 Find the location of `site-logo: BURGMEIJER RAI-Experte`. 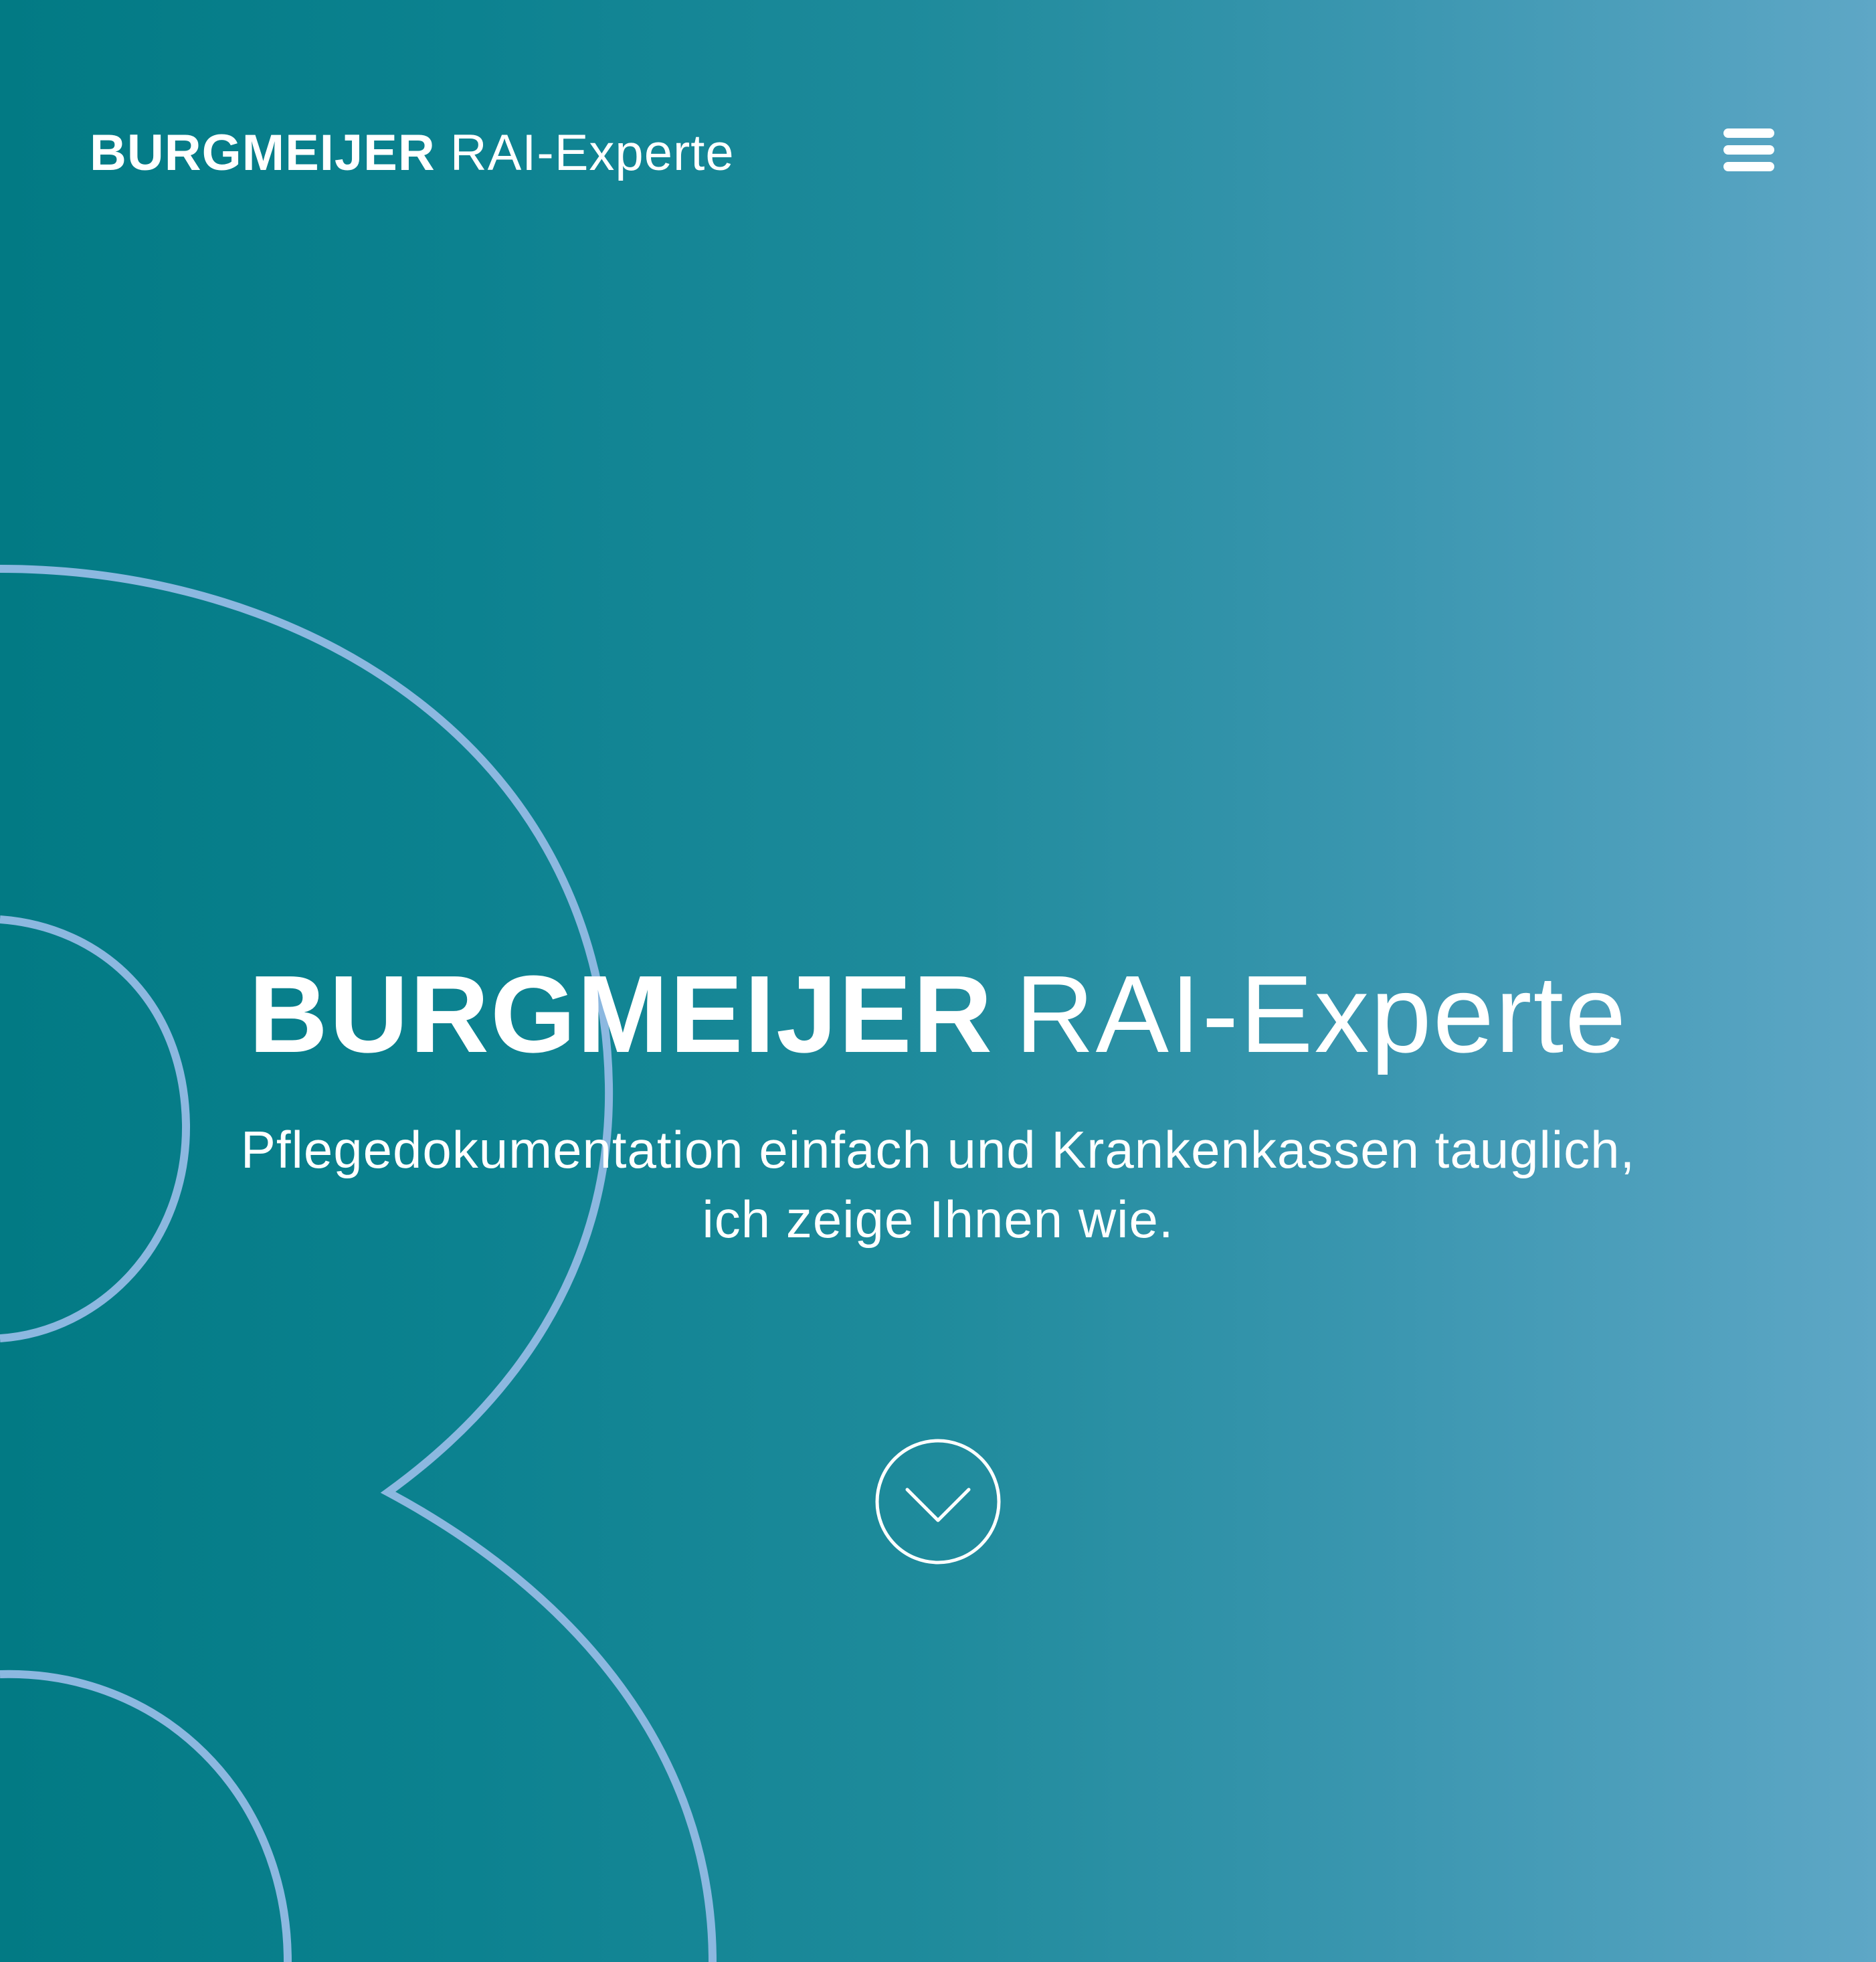

site-logo: BURGMEIJER RAI-Experte is located at coordinates (412, 153).